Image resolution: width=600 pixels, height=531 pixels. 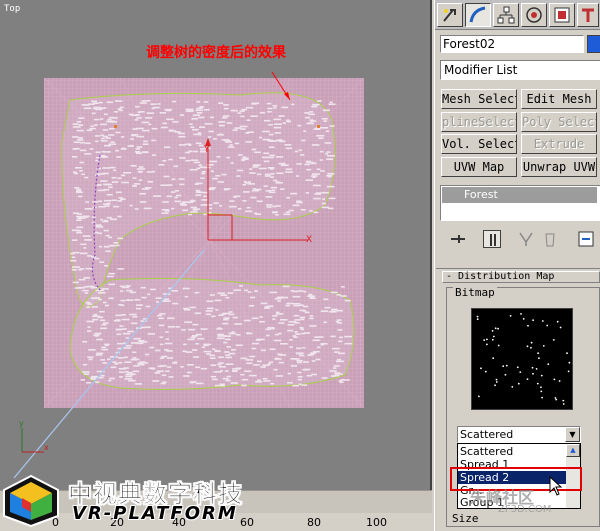 I want to click on modifier-list-dropdown: Modifier List, so click(x=520, y=70).